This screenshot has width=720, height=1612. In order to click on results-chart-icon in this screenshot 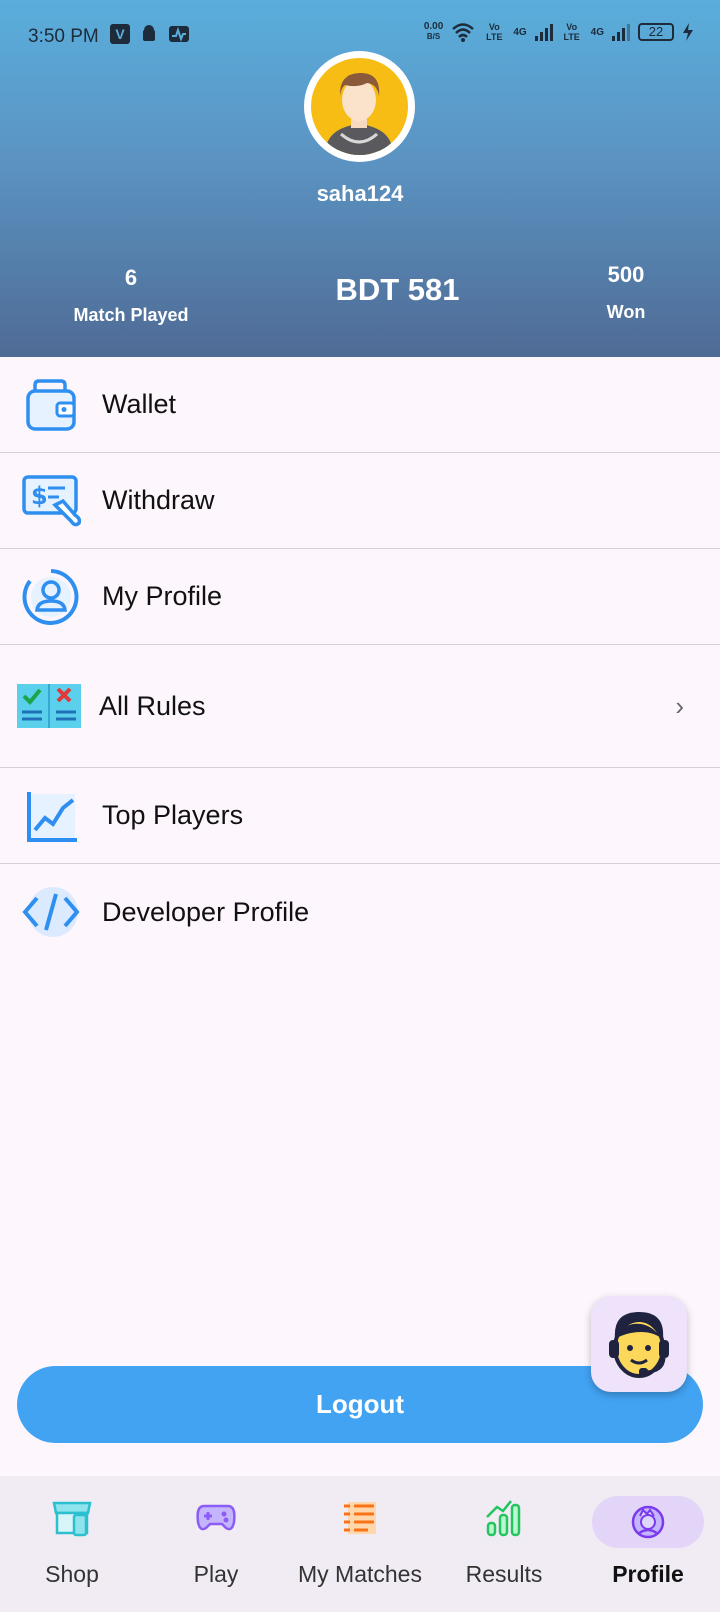, I will do `click(504, 1518)`.